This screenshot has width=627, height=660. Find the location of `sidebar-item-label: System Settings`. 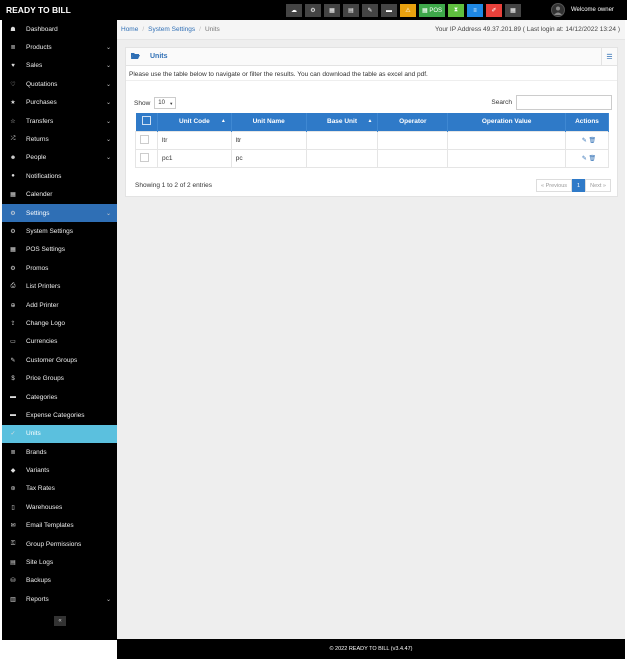

sidebar-item-label: System Settings is located at coordinates (49, 231).